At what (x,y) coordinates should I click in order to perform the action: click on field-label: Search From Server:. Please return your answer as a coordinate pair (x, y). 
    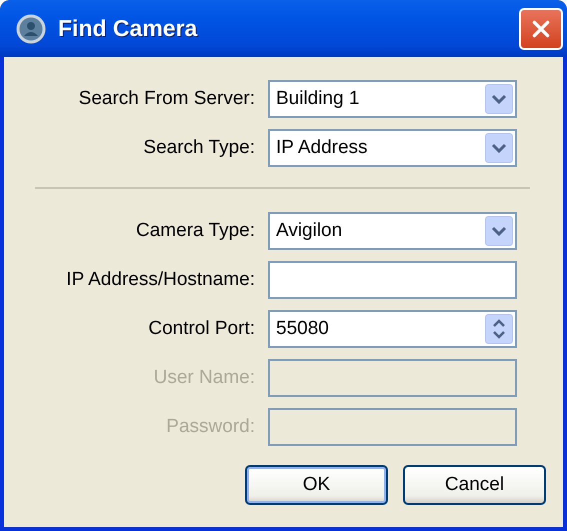
    Looking at the image, I should click on (166, 99).